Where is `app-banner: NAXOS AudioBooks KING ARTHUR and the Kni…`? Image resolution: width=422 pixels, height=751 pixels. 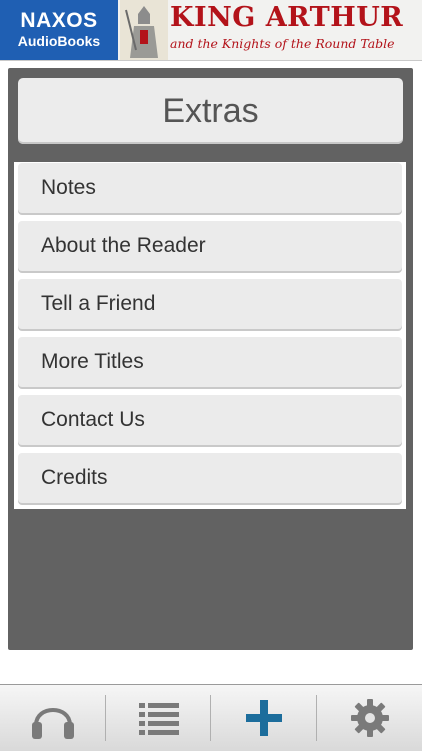
app-banner: NAXOS AudioBooks KING ARTHUR and the Kni… is located at coordinates (211, 30).